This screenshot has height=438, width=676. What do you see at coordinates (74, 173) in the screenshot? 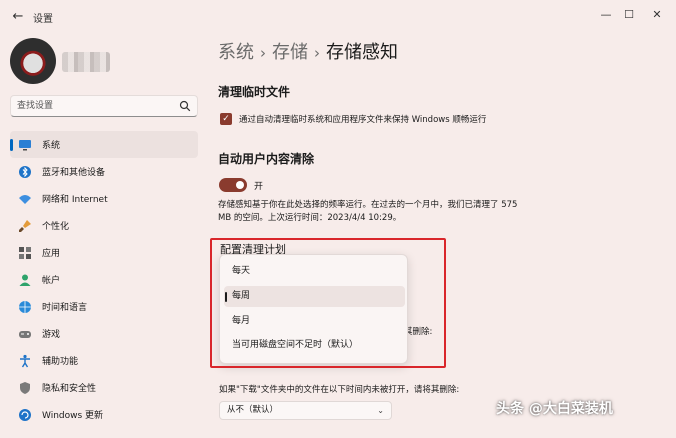
I see `sidebar-item-label: 蓝牙和其他设备` at bounding box center [74, 173].